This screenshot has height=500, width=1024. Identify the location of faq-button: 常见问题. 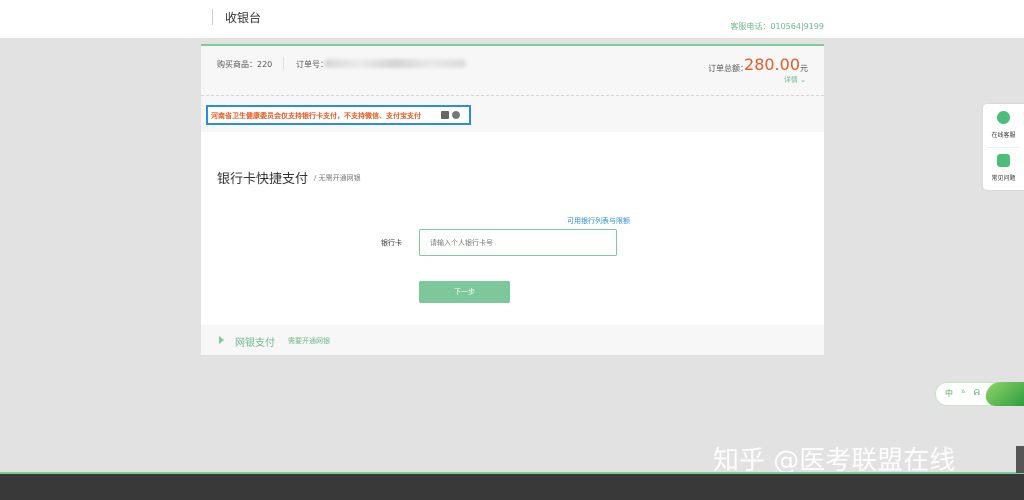
(1003, 168).